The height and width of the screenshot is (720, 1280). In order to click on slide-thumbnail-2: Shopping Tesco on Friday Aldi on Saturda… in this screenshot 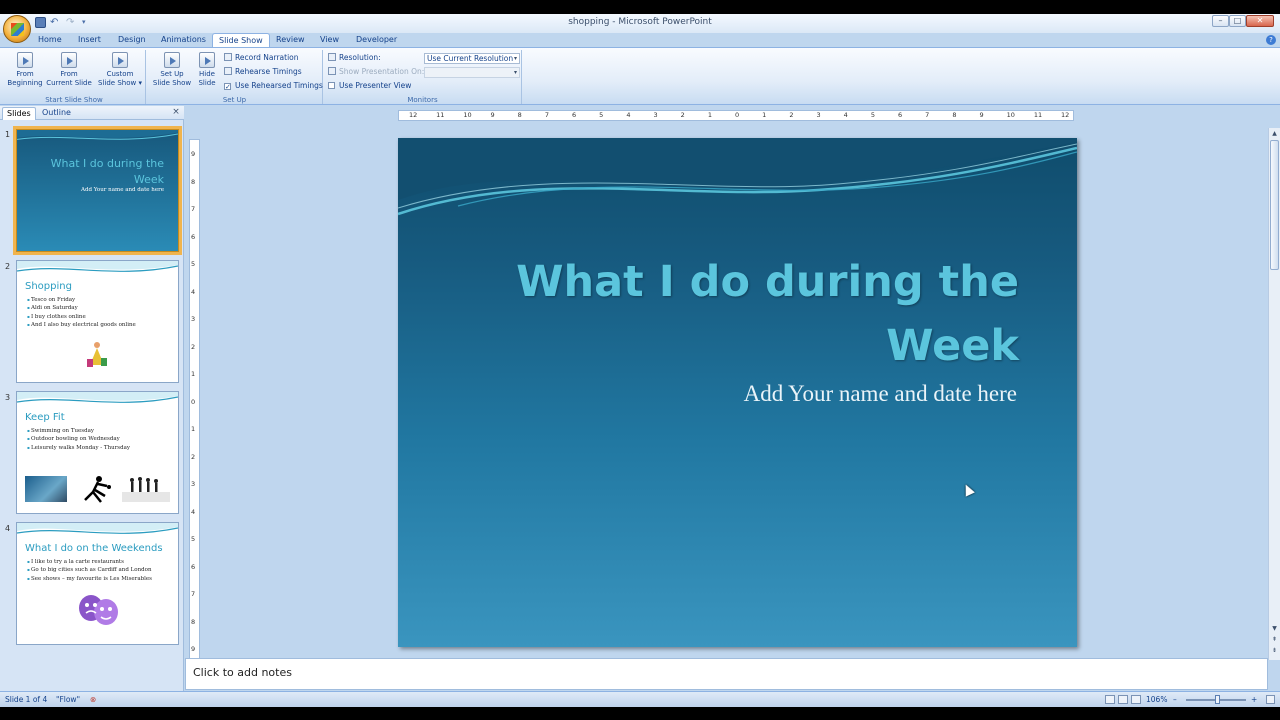, I will do `click(97, 321)`.